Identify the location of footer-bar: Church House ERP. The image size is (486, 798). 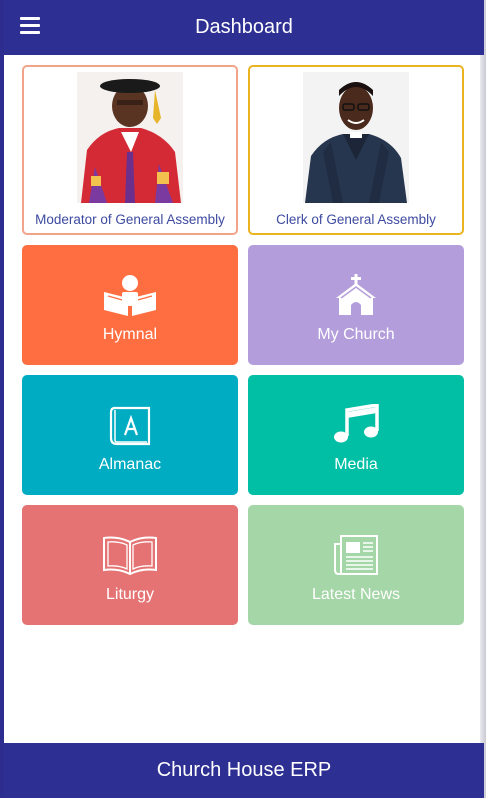
(244, 770).